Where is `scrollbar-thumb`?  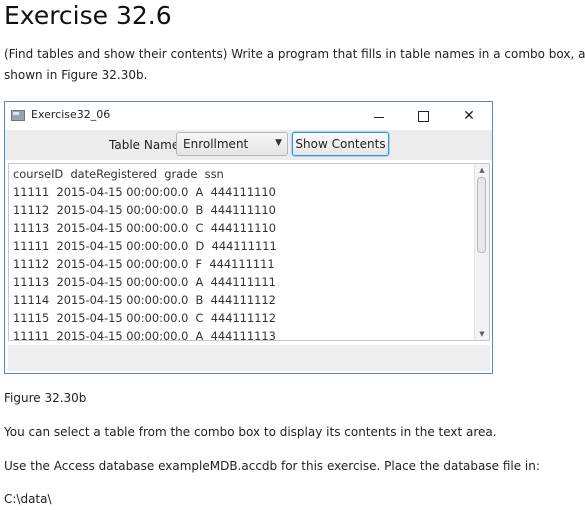 scrollbar-thumb is located at coordinates (481, 215).